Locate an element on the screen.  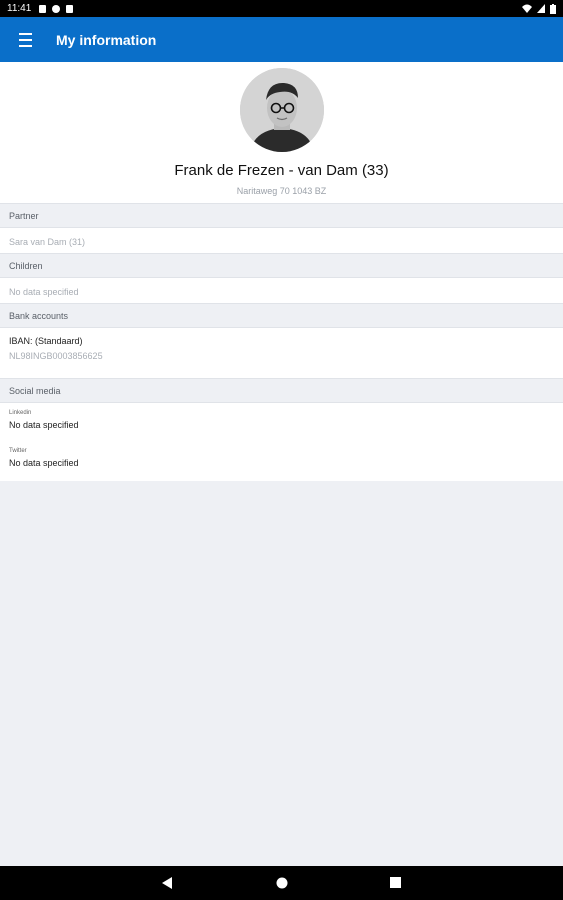
home-icon is located at coordinates (282, 883).